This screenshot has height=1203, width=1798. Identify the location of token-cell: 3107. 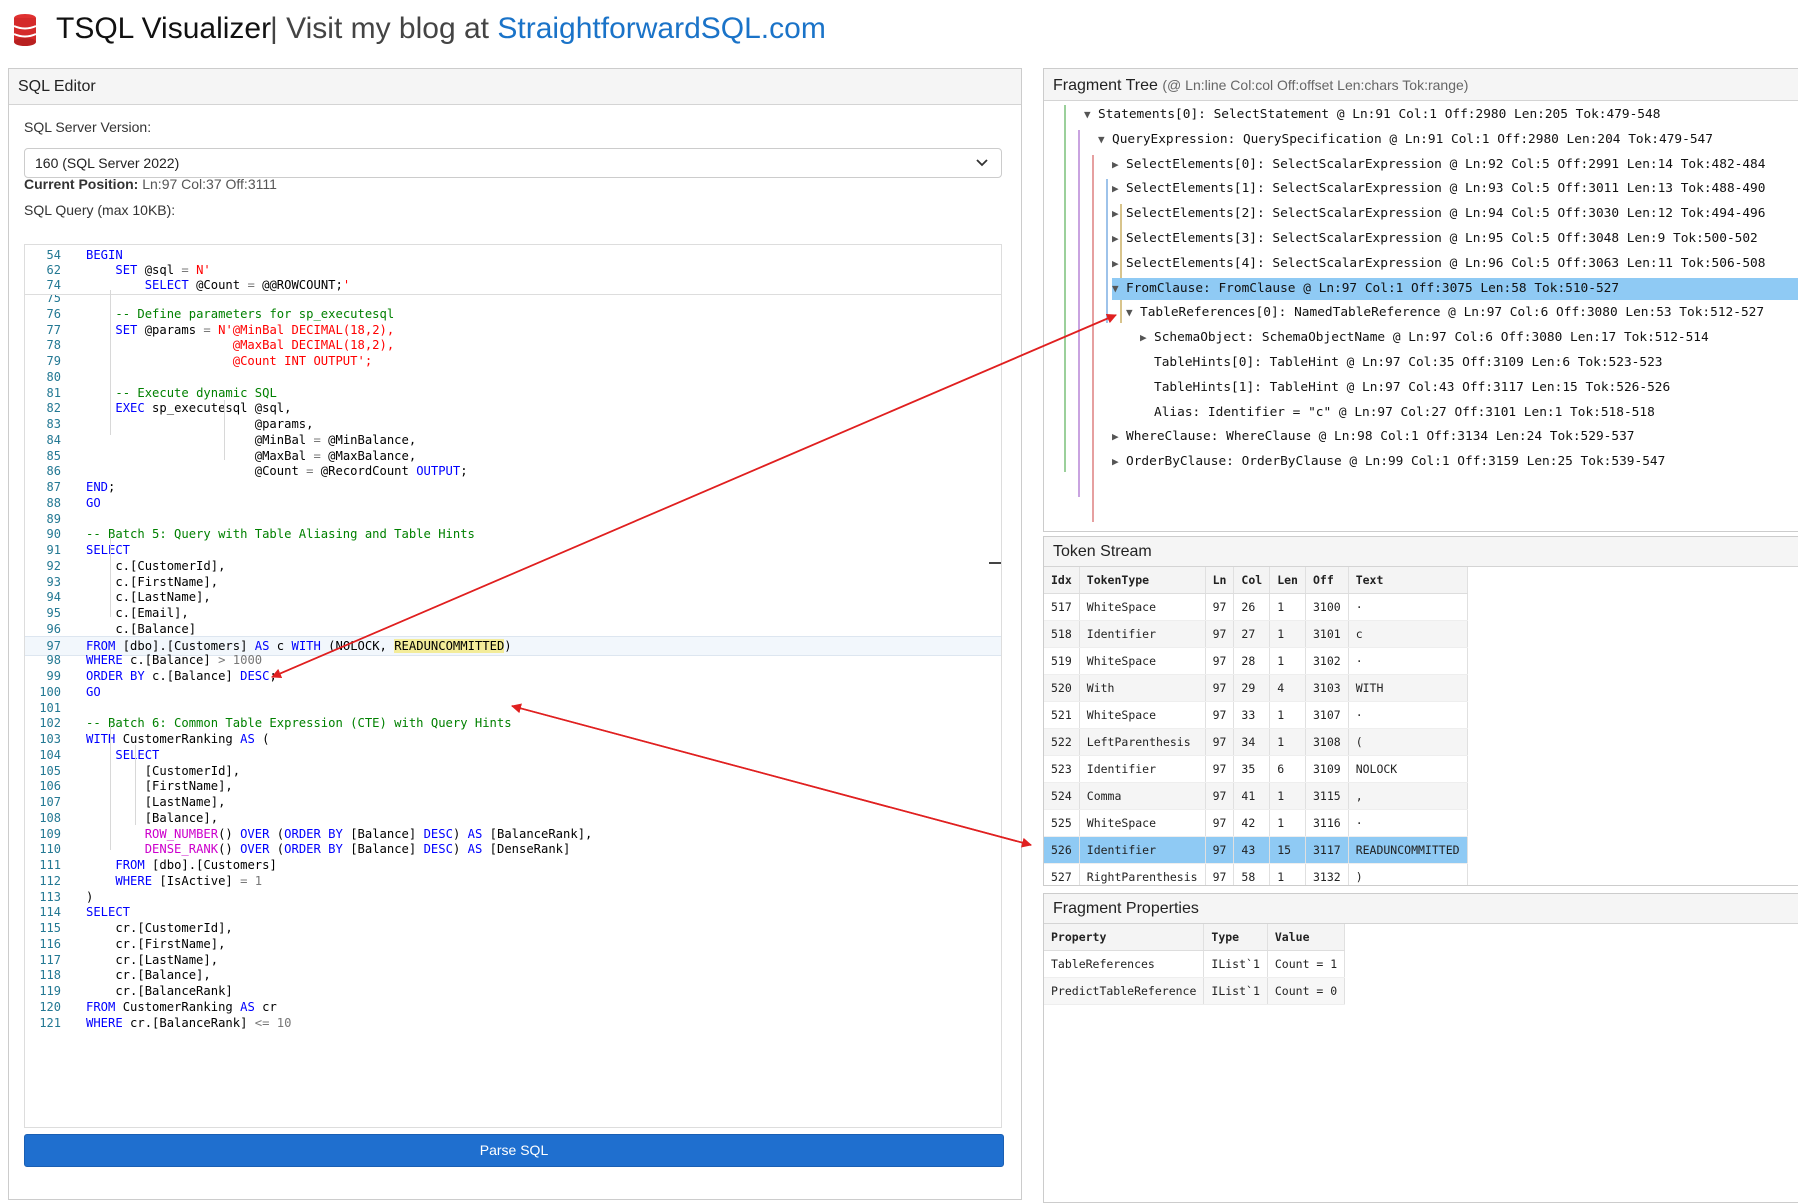
(1327, 715).